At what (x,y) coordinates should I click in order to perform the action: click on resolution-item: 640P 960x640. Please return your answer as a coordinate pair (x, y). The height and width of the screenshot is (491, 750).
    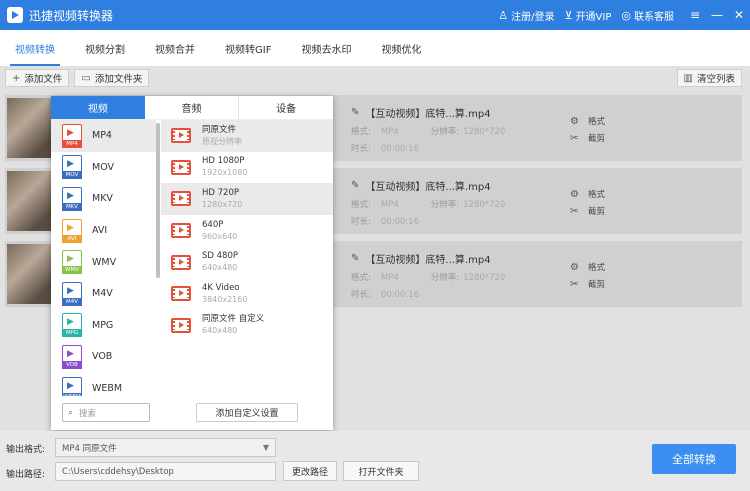
    Looking at the image, I should click on (247, 231).